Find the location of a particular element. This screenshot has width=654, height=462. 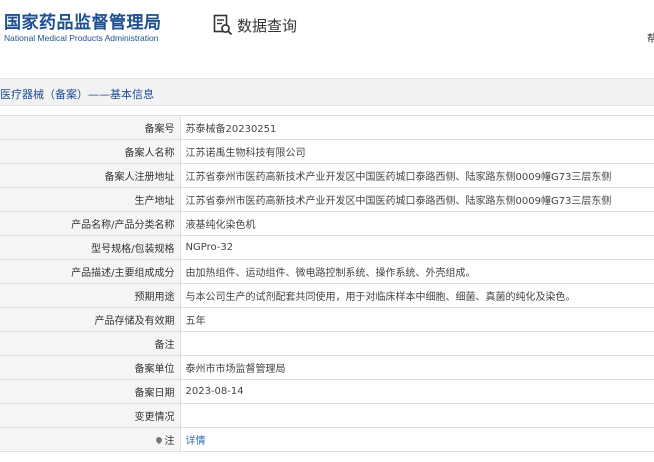

table-row: 产品存储及有效期 五年 is located at coordinates (327, 319).